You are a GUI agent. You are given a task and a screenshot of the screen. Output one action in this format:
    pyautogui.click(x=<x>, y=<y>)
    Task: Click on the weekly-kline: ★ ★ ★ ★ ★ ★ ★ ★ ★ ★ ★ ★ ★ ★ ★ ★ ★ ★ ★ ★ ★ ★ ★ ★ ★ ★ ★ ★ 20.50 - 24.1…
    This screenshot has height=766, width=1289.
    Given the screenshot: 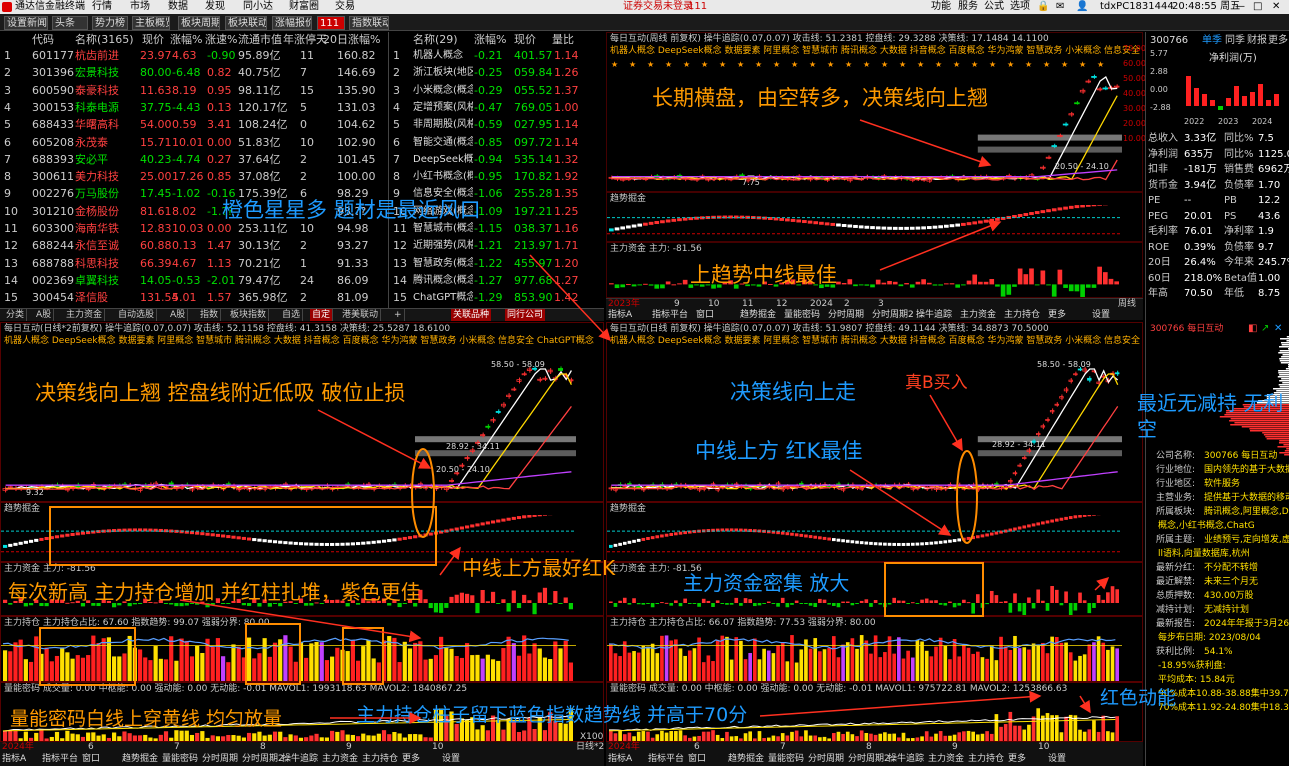 What is the action you would take?
    pyautogui.click(x=864, y=124)
    